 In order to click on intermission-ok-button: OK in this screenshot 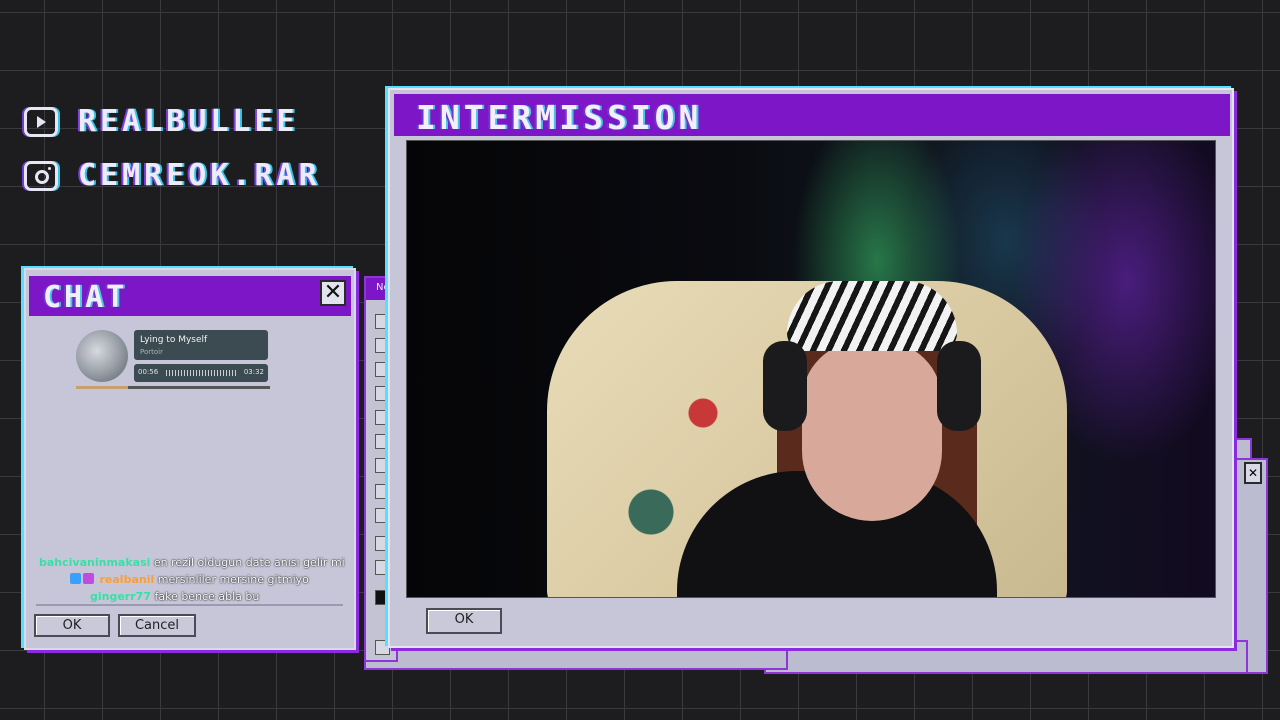, I will do `click(464, 621)`.